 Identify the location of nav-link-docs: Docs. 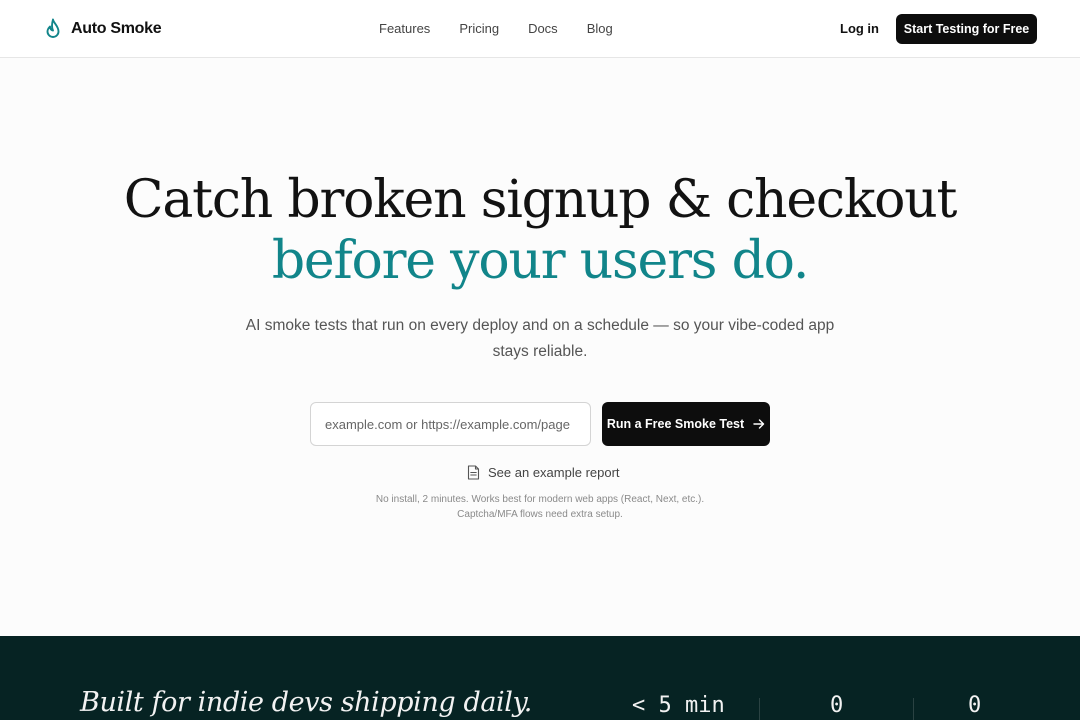
(543, 29).